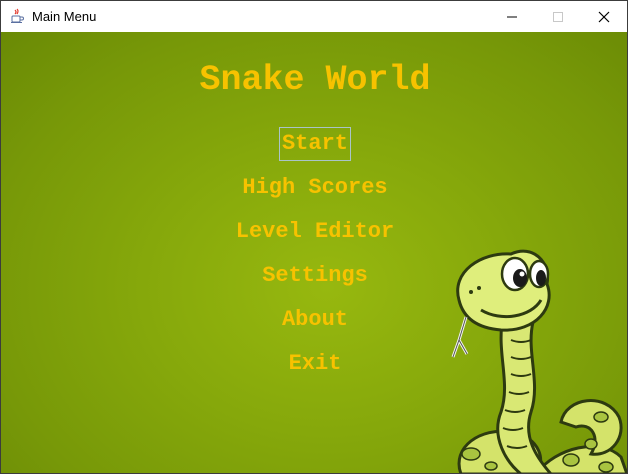 This screenshot has height=474, width=628. Describe the element at coordinates (315, 276) in the screenshot. I see `menu-label-settings: Settings` at that location.